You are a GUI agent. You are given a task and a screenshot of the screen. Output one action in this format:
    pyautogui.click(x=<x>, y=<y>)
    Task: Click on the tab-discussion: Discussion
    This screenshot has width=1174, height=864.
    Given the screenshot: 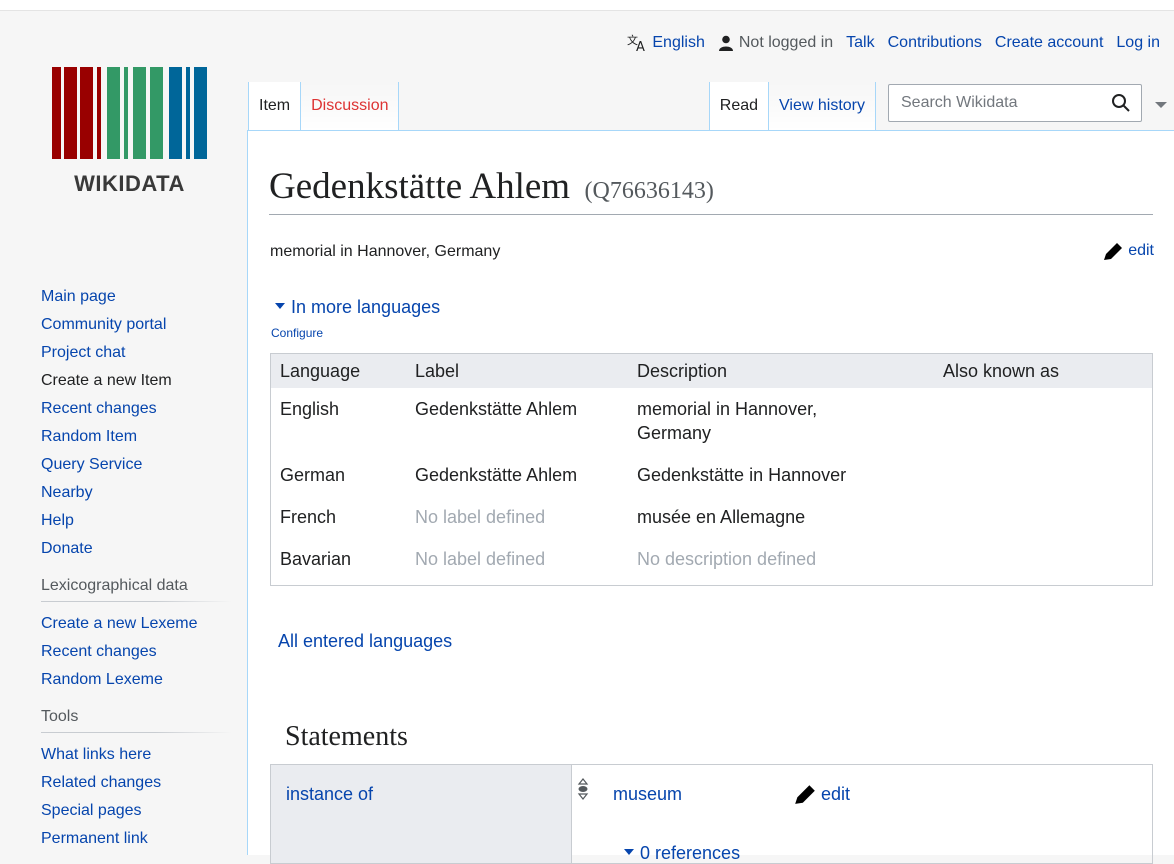 What is the action you would take?
    pyautogui.click(x=350, y=106)
    